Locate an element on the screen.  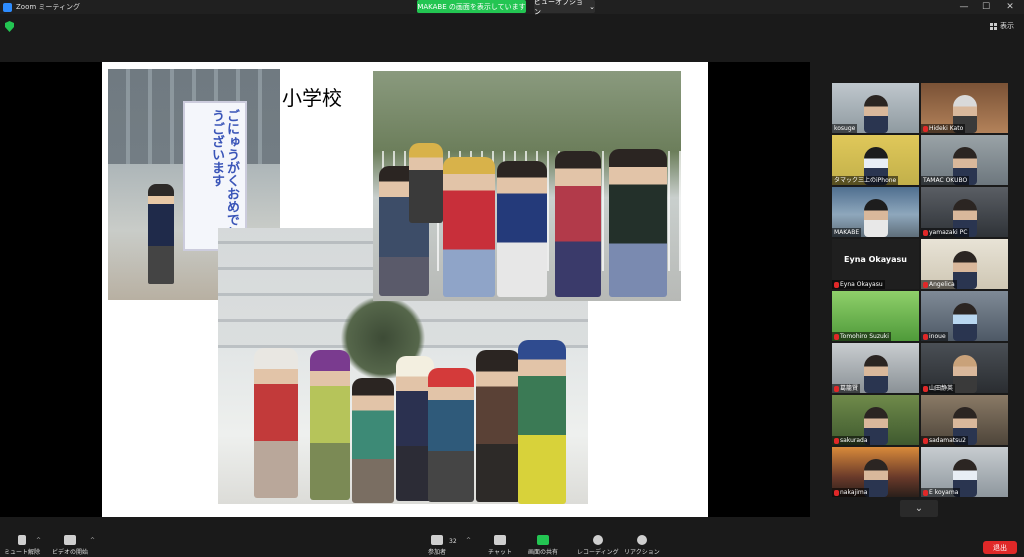
participant-name: kosuge is located at coordinates (845, 128).